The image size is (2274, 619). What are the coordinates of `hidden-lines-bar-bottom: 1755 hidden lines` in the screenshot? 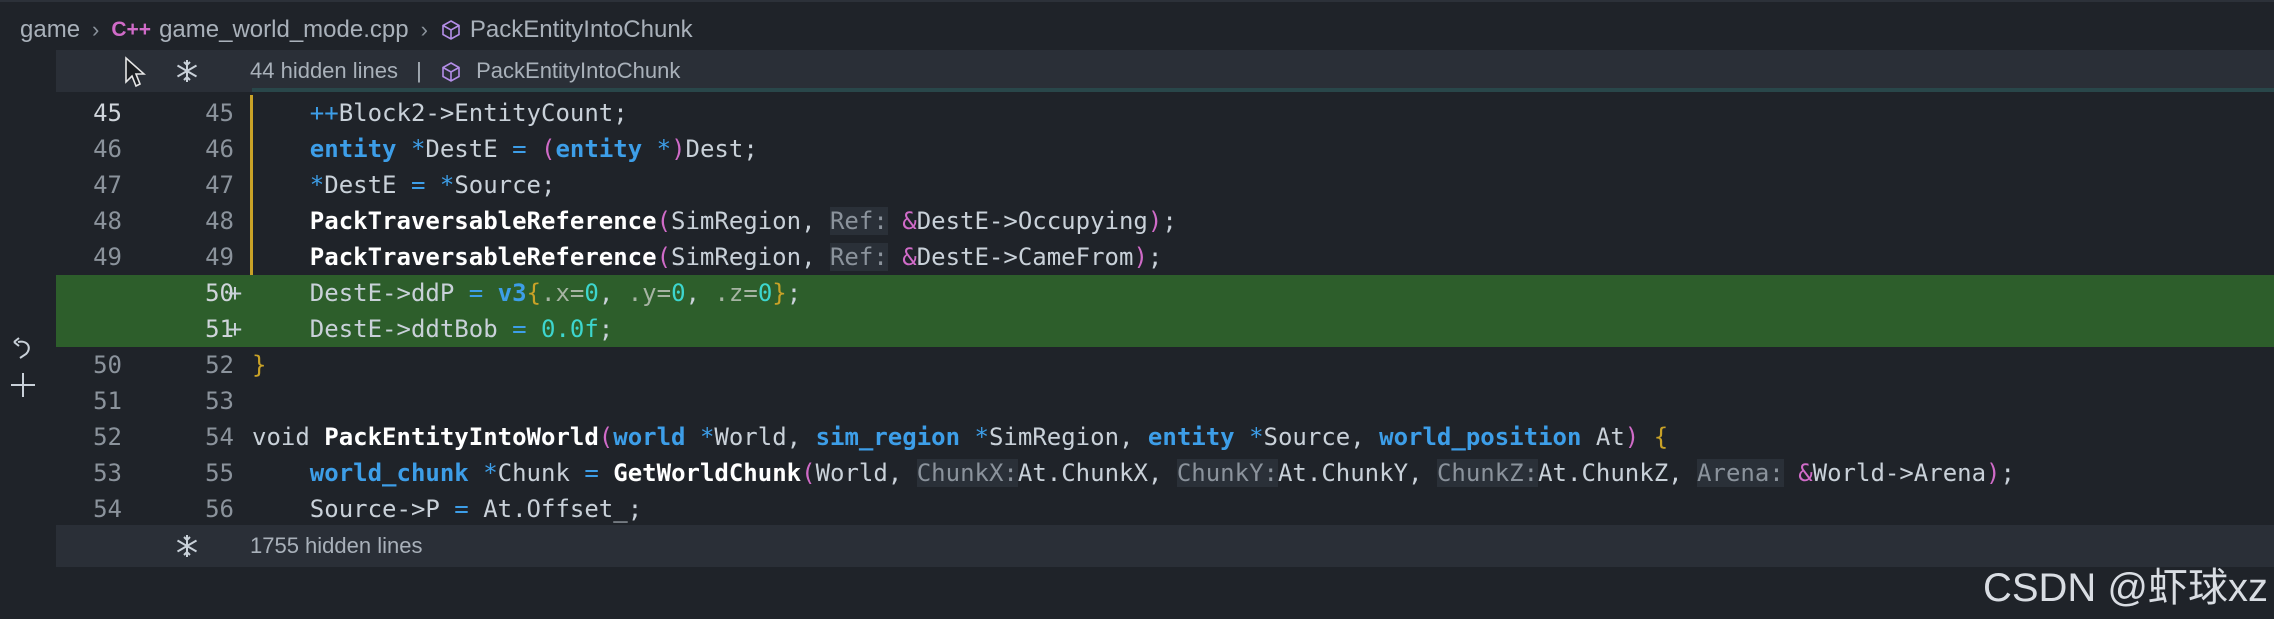 It's located at (1165, 546).